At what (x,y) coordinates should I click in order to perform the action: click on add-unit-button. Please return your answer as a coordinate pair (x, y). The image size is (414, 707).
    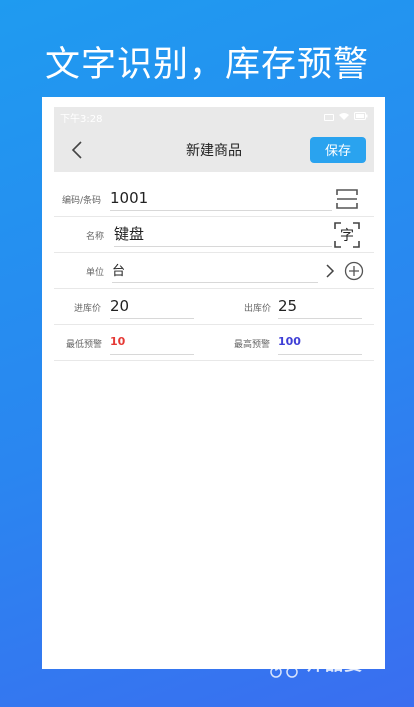
    Looking at the image, I should click on (354, 271).